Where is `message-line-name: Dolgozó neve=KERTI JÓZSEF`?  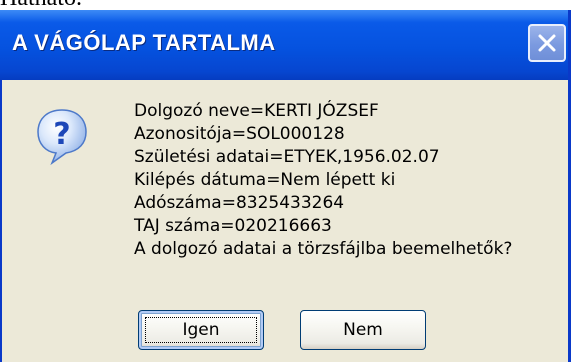 message-line-name: Dolgozó neve=KERTI JÓZSEF is located at coordinates (256, 111).